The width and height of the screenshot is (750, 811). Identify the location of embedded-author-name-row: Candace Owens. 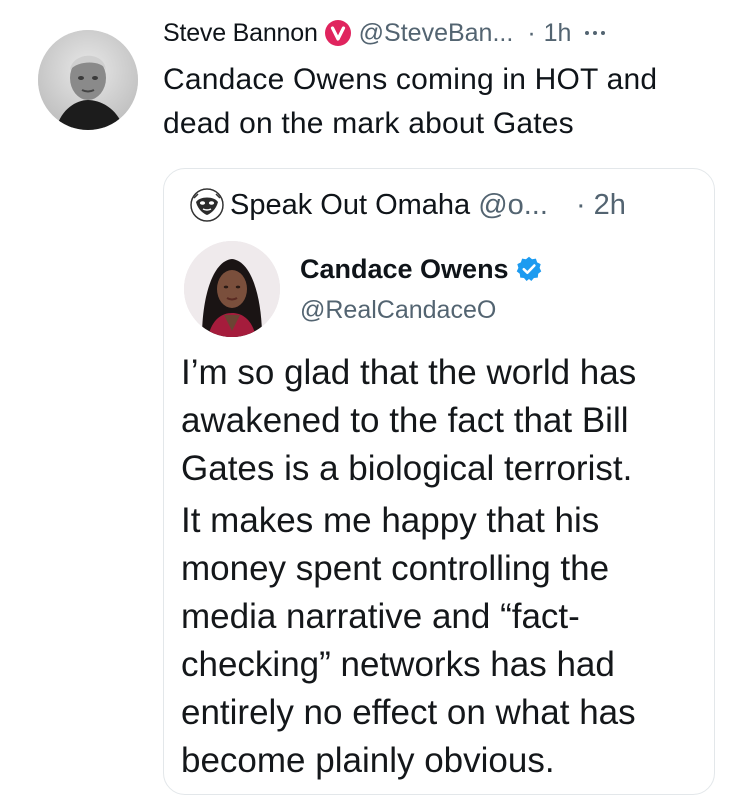
(421, 269).